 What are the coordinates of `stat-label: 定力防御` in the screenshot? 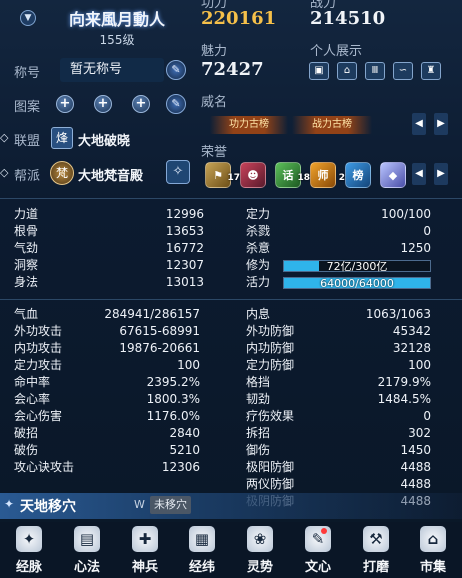 It's located at (270, 365).